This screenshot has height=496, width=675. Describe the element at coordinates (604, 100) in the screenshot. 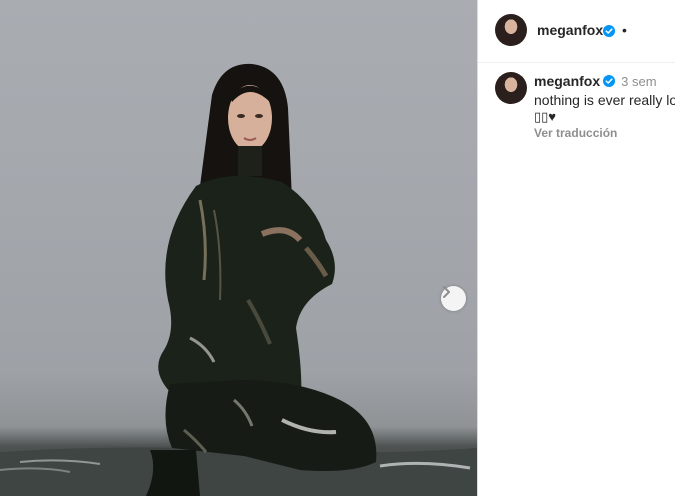

I see `comment-text: nothing is ever really lo` at that location.